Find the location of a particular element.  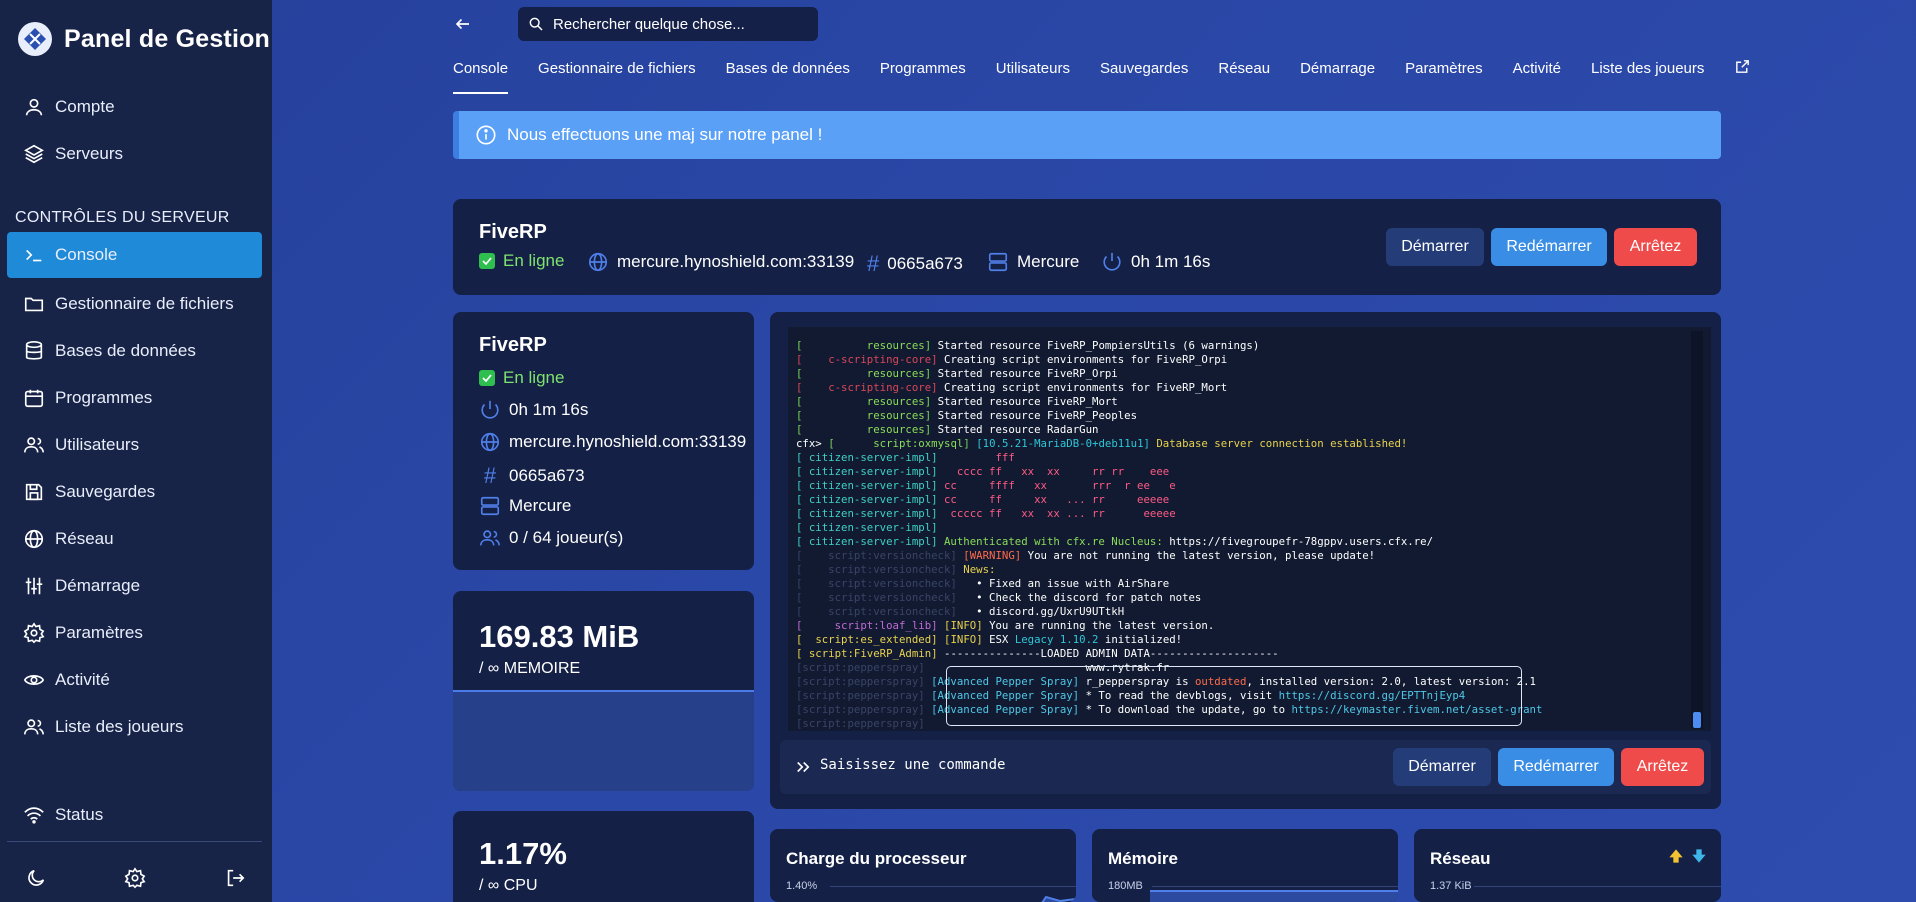

sidebar-item-sauvegardes: Sauvegardes is located at coordinates (134, 492).